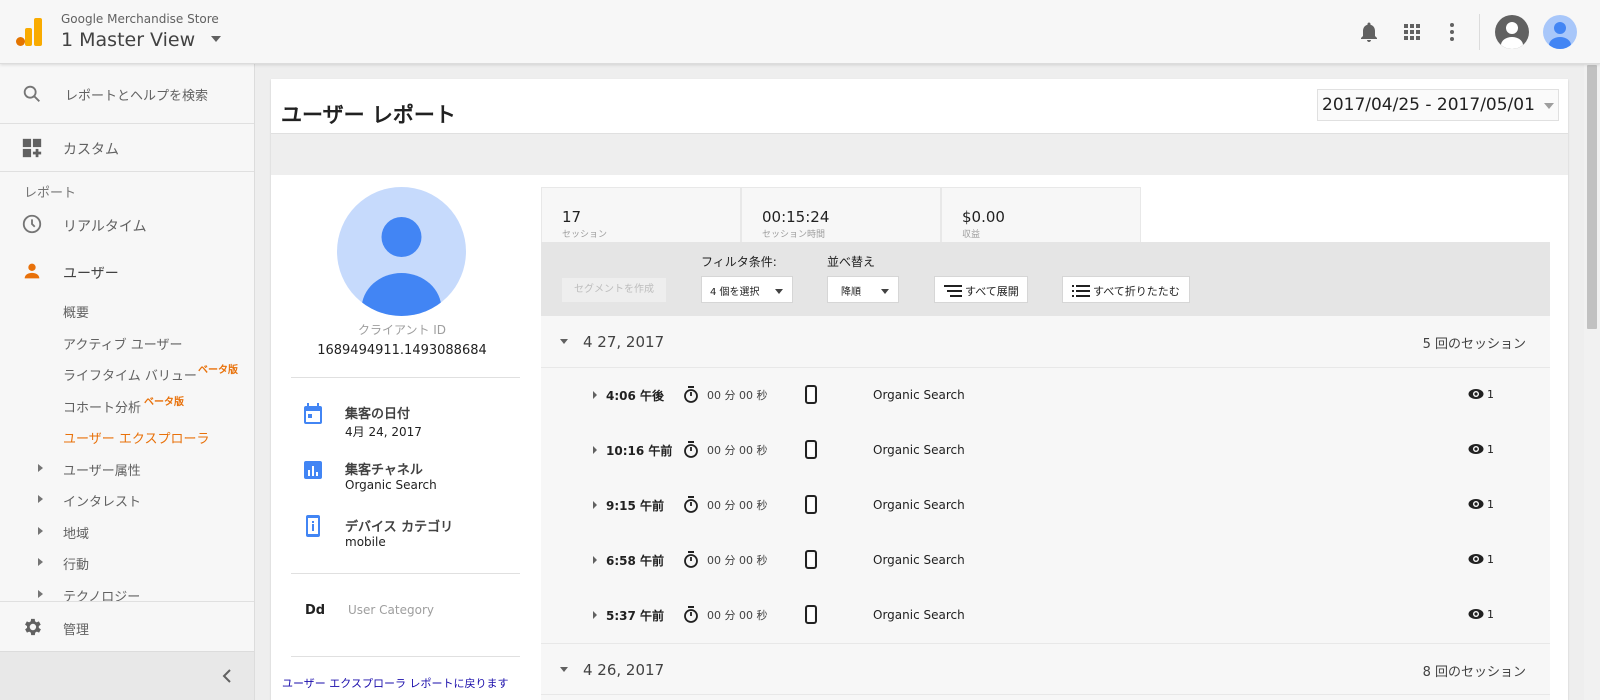 The height and width of the screenshot is (700, 1600). Describe the element at coordinates (91, 273) in the screenshot. I see `nav-users: ユーザー` at that location.